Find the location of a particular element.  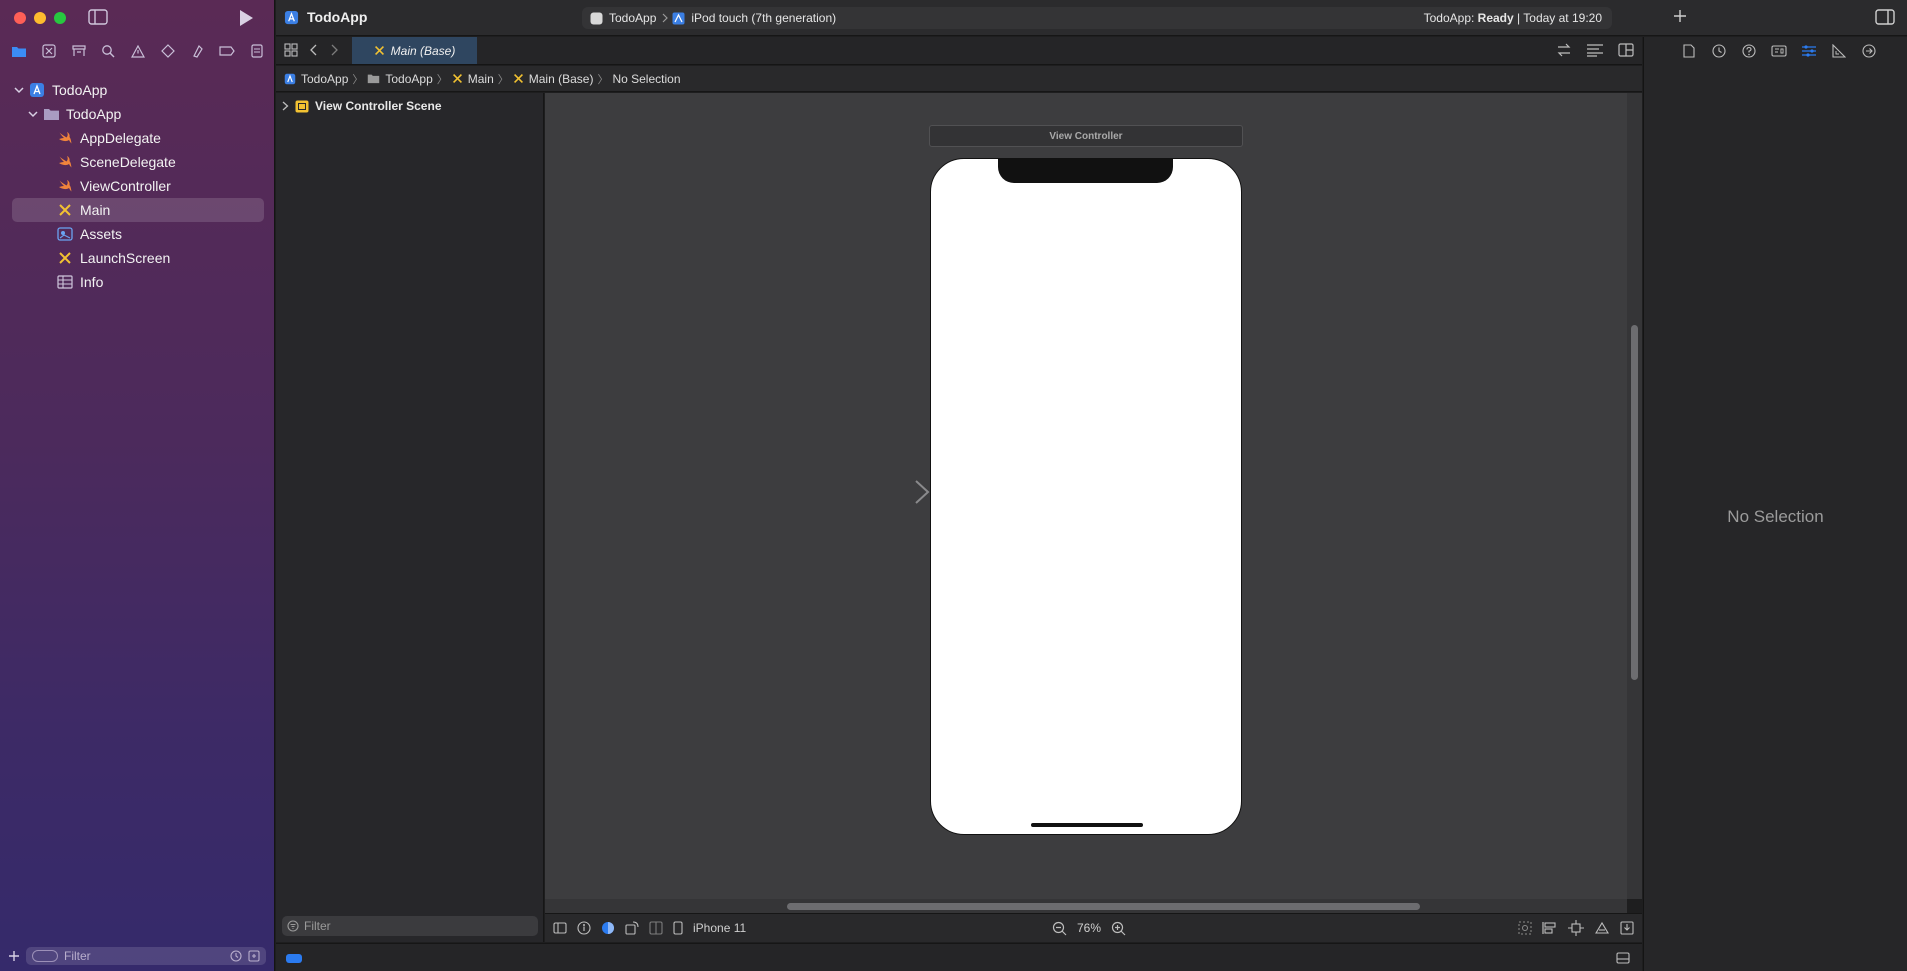

test-navigator-icon is located at coordinates (168, 51).